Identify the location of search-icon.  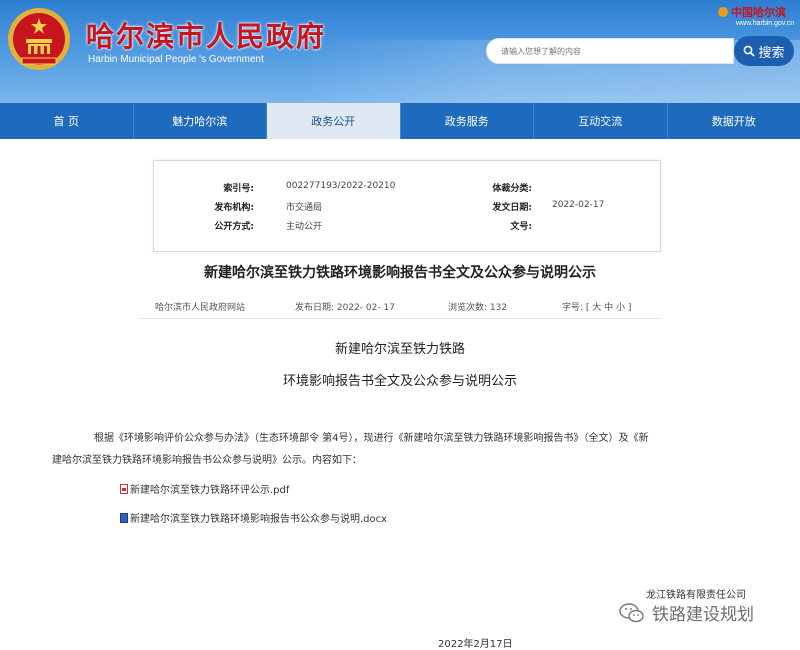
(750, 51).